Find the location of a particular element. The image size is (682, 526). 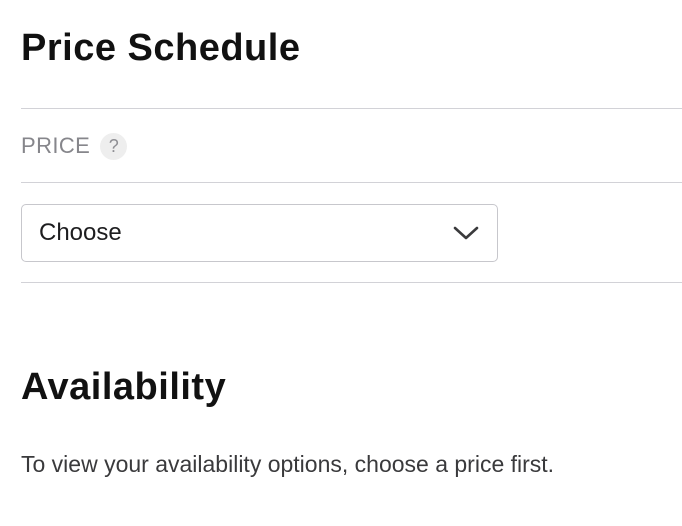

question-mark-icon: ? is located at coordinates (114, 146).